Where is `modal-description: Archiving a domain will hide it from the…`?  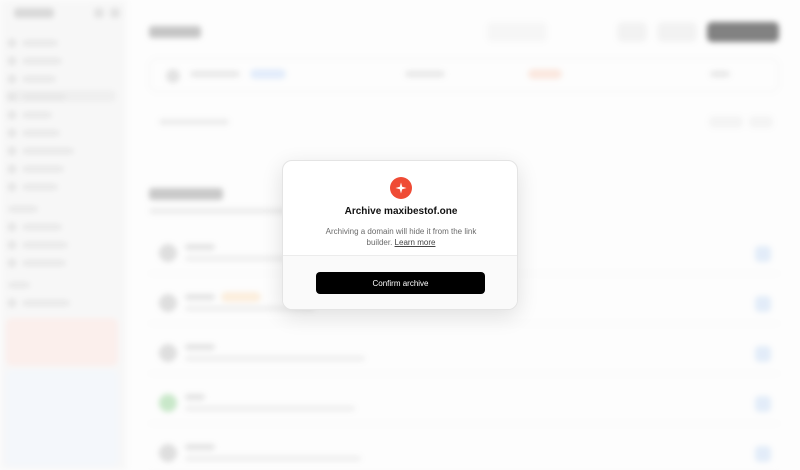 modal-description: Archiving a domain will hide it from the… is located at coordinates (401, 237).